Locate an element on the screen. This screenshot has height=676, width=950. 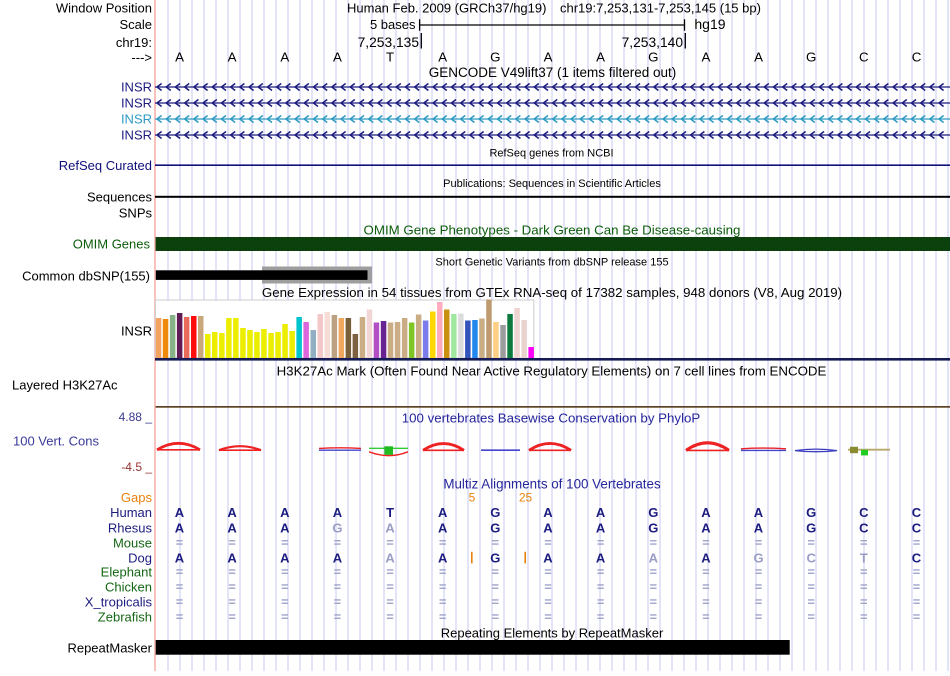
svg-text: Dog is located at coordinates (140, 558).